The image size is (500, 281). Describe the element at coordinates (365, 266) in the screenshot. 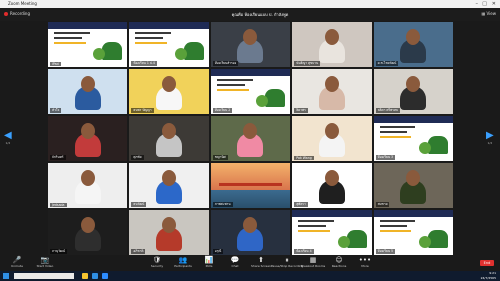

I see `toolbar-label: More` at that location.